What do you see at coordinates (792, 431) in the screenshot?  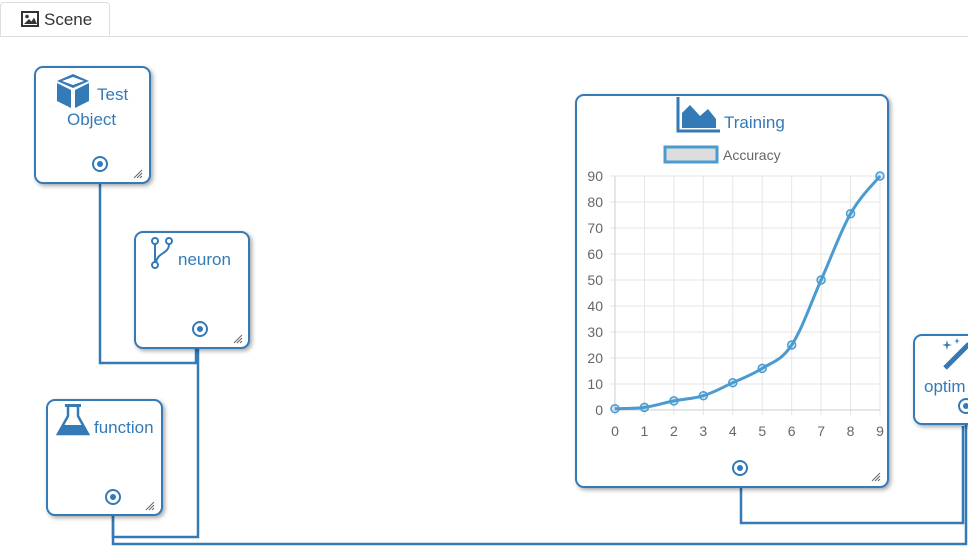 I see `x-tick-label: 6` at bounding box center [792, 431].